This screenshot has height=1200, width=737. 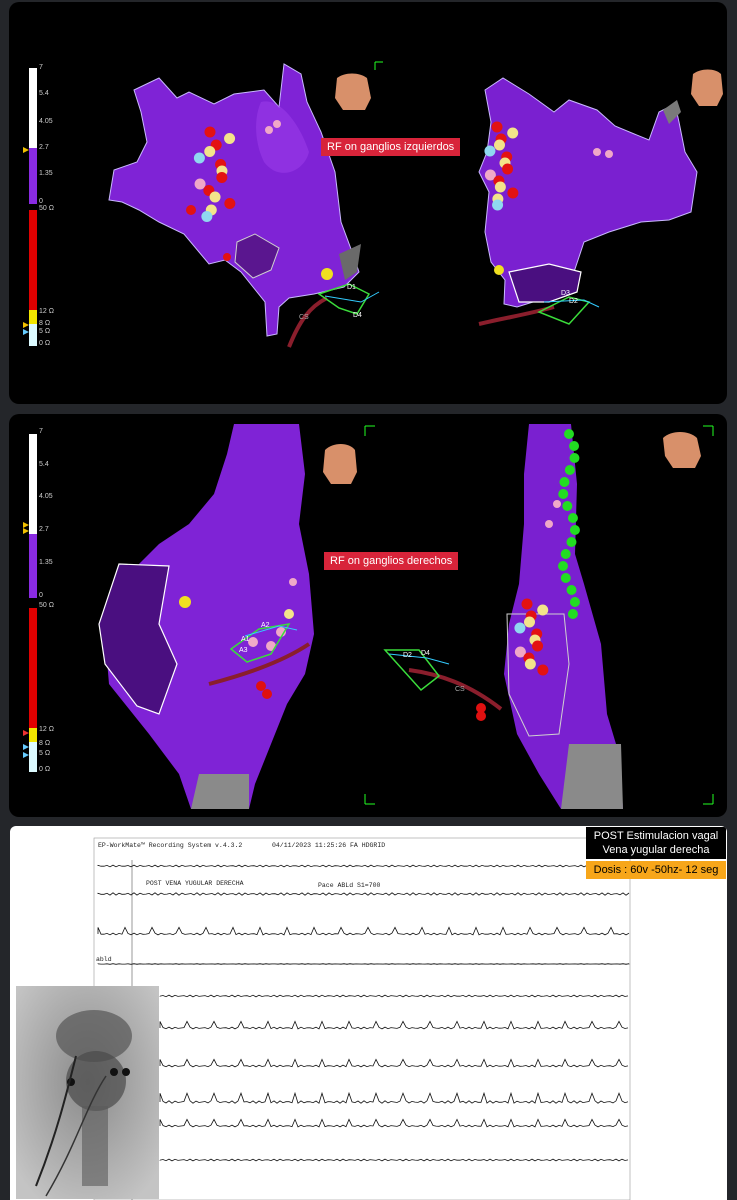 I want to click on recording-date: 04/11/2023 11:25:26 FA HDGRID, so click(x=329, y=845).